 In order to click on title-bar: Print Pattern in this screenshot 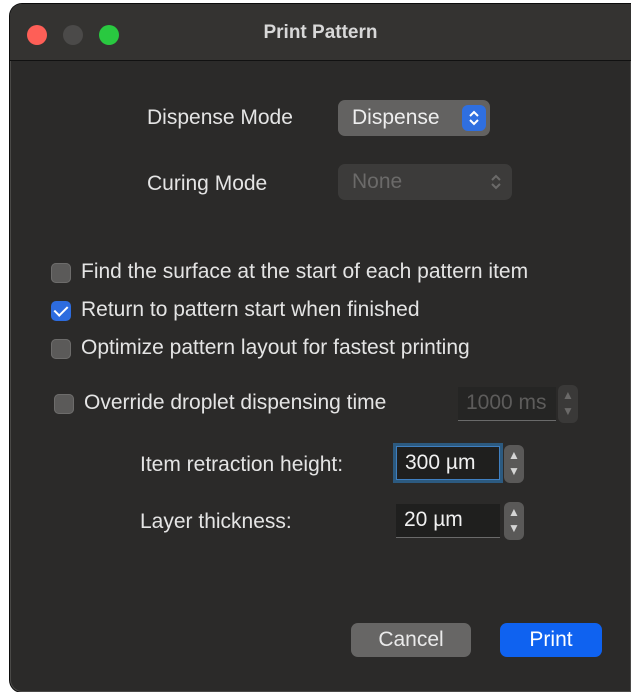, I will do `click(320, 32)`.